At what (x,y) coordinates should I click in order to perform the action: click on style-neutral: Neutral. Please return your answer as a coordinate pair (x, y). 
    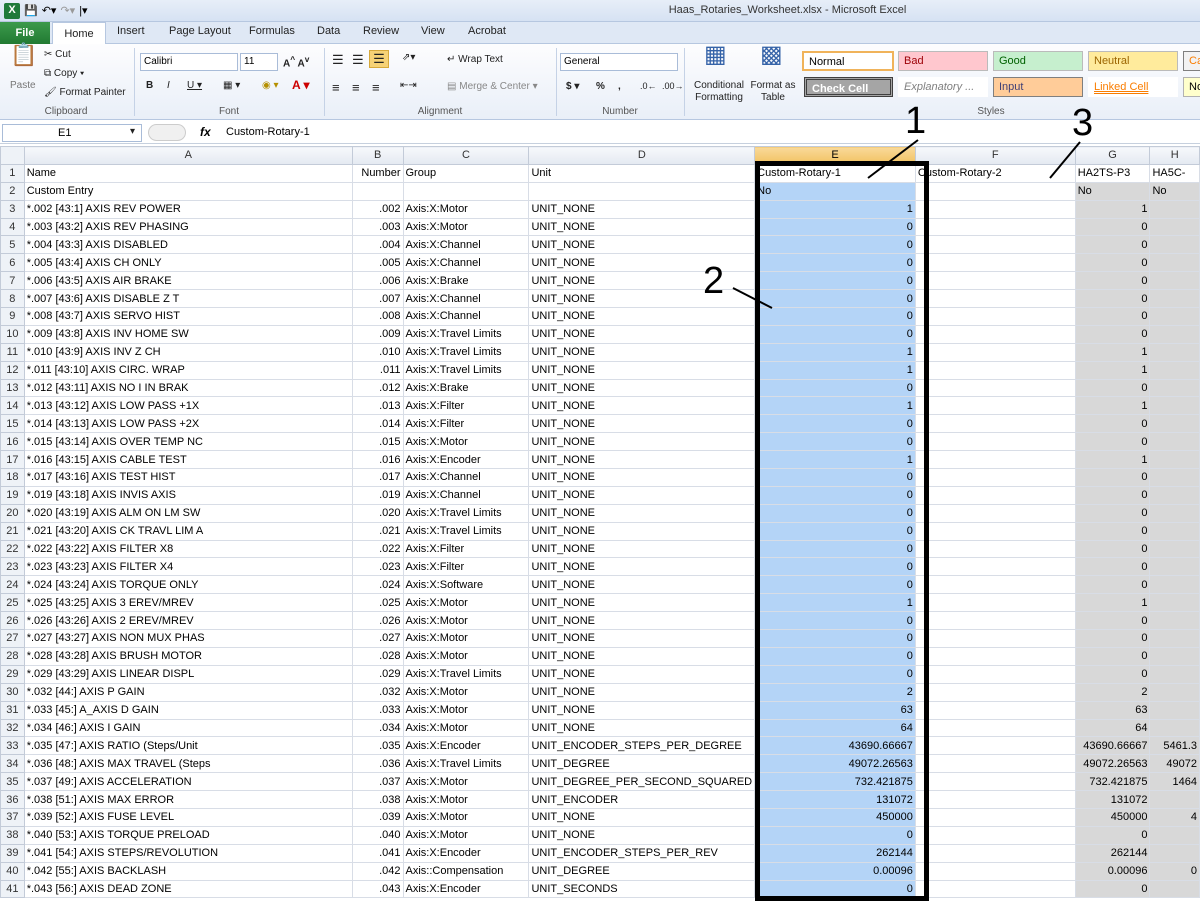
    Looking at the image, I should click on (1133, 61).